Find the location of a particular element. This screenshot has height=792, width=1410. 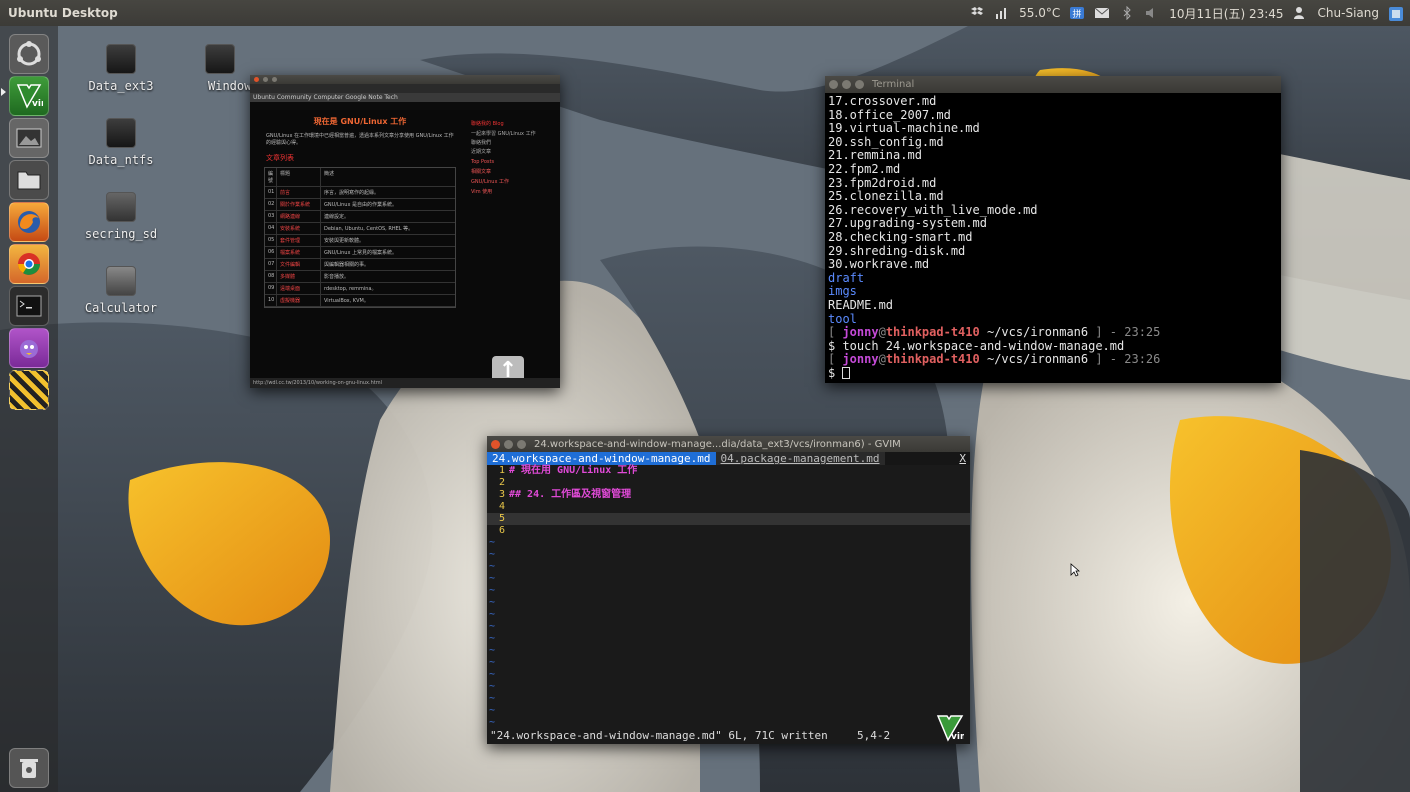

sidebar-link: Top Posts is located at coordinates (509, 162).